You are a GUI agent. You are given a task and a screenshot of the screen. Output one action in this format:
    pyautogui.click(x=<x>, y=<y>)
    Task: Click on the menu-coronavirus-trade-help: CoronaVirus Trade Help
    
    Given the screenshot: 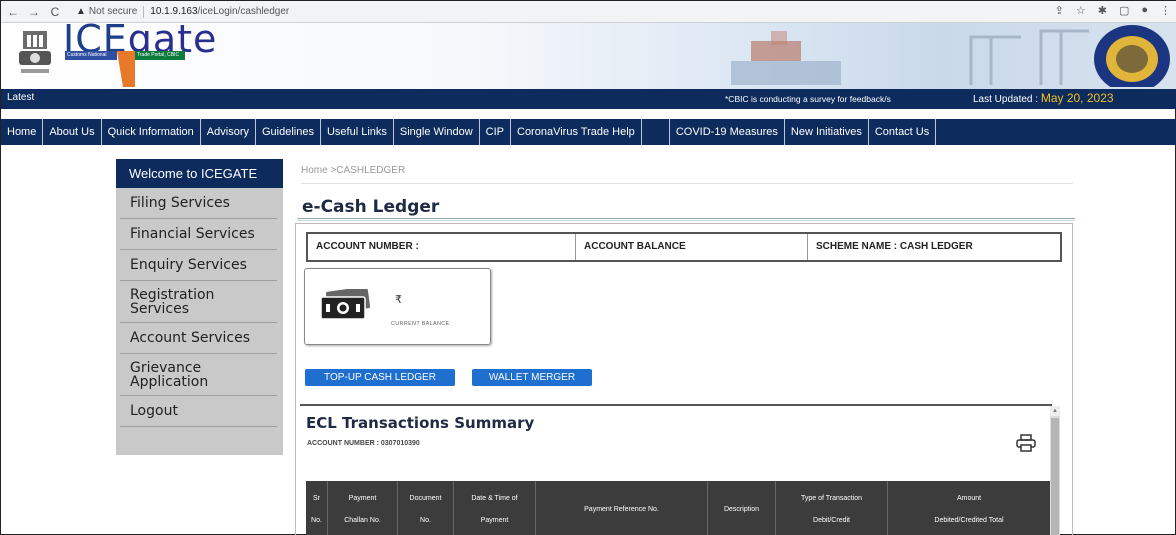 What is the action you would take?
    pyautogui.click(x=576, y=132)
    